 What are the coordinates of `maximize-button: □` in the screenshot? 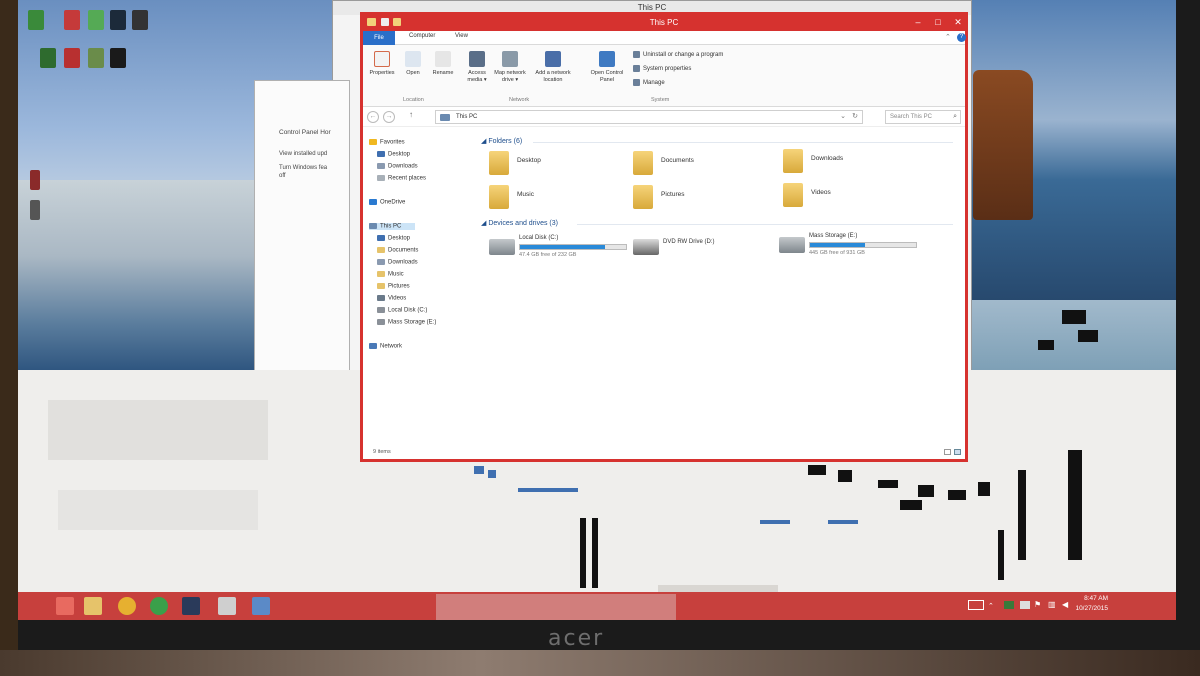 It's located at (938, 22).